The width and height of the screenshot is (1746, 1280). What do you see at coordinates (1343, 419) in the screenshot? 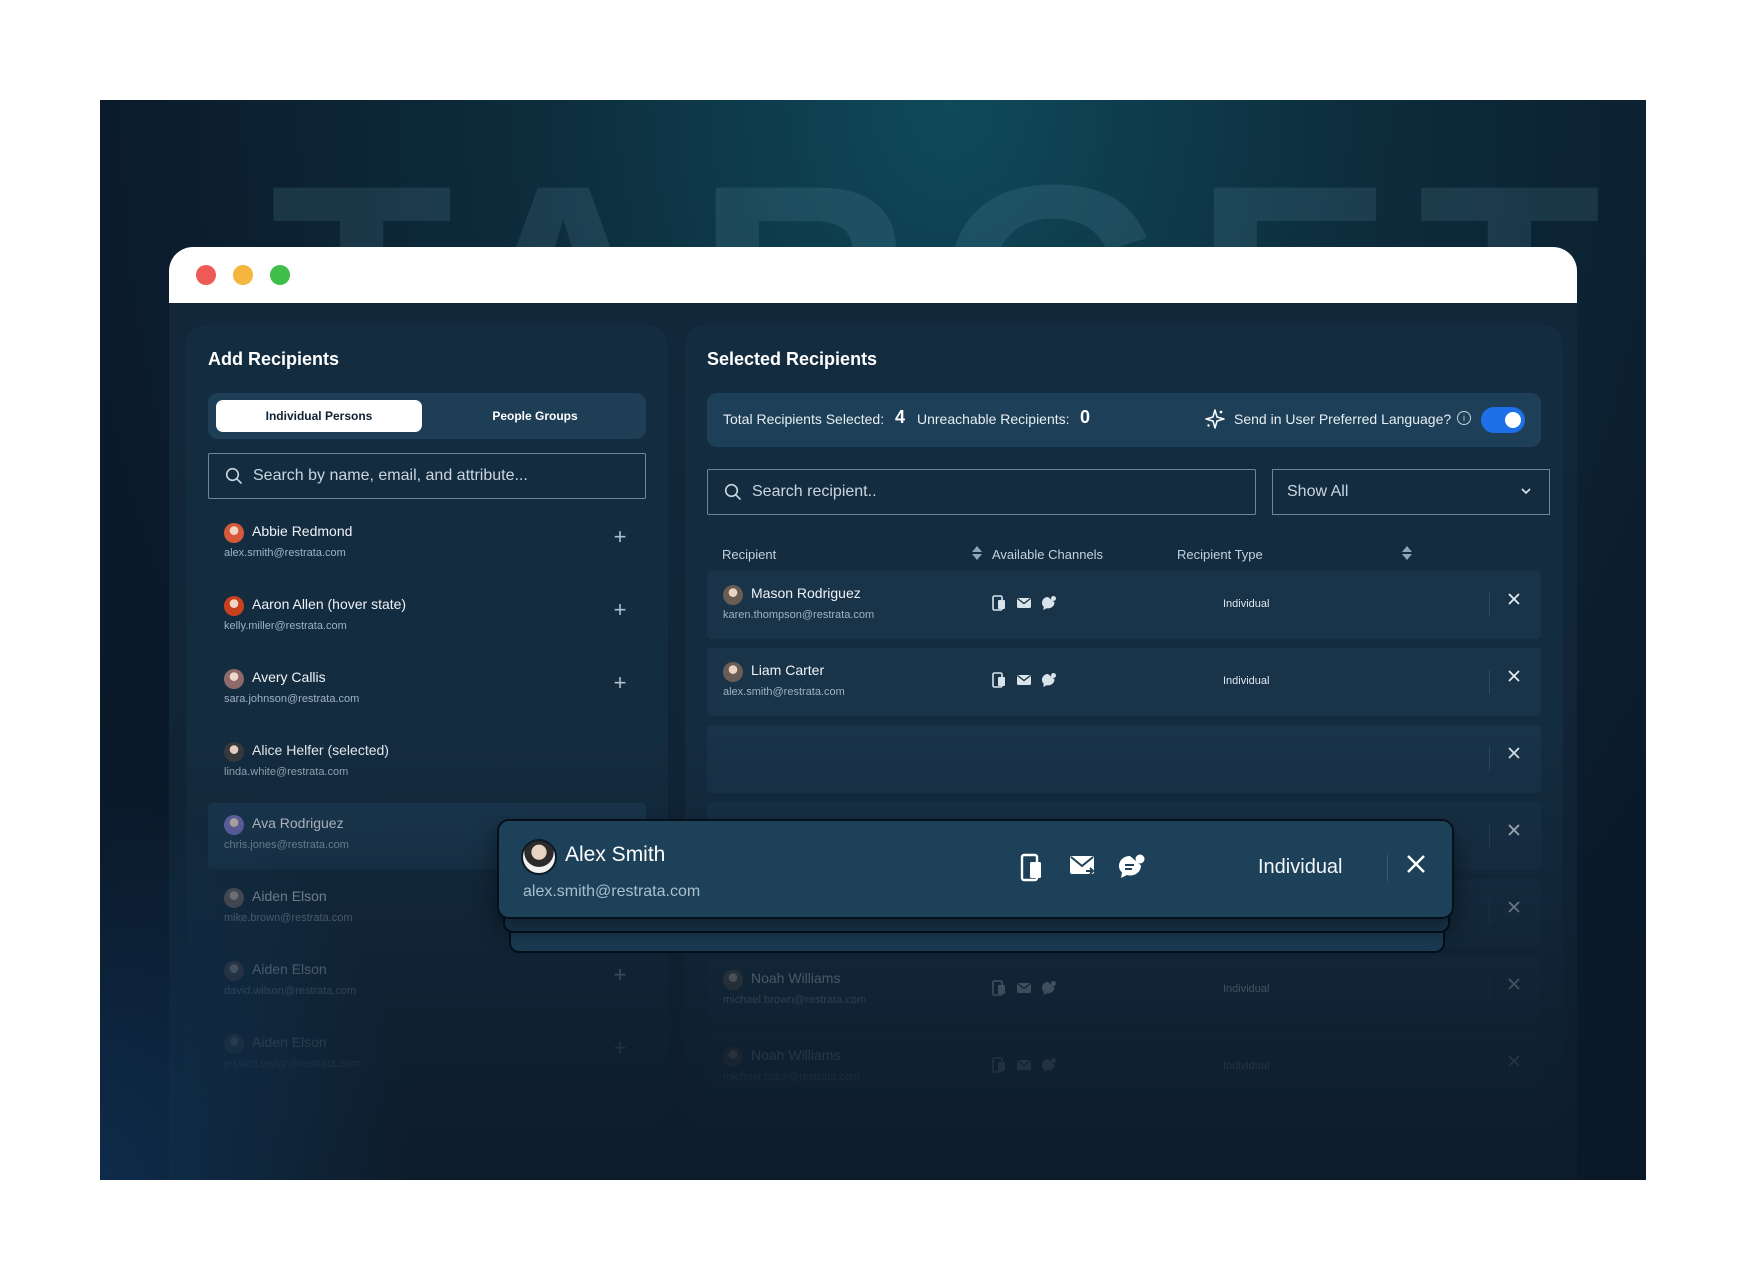
I see `preferred-language-label: Send in User Preferred Language?` at bounding box center [1343, 419].